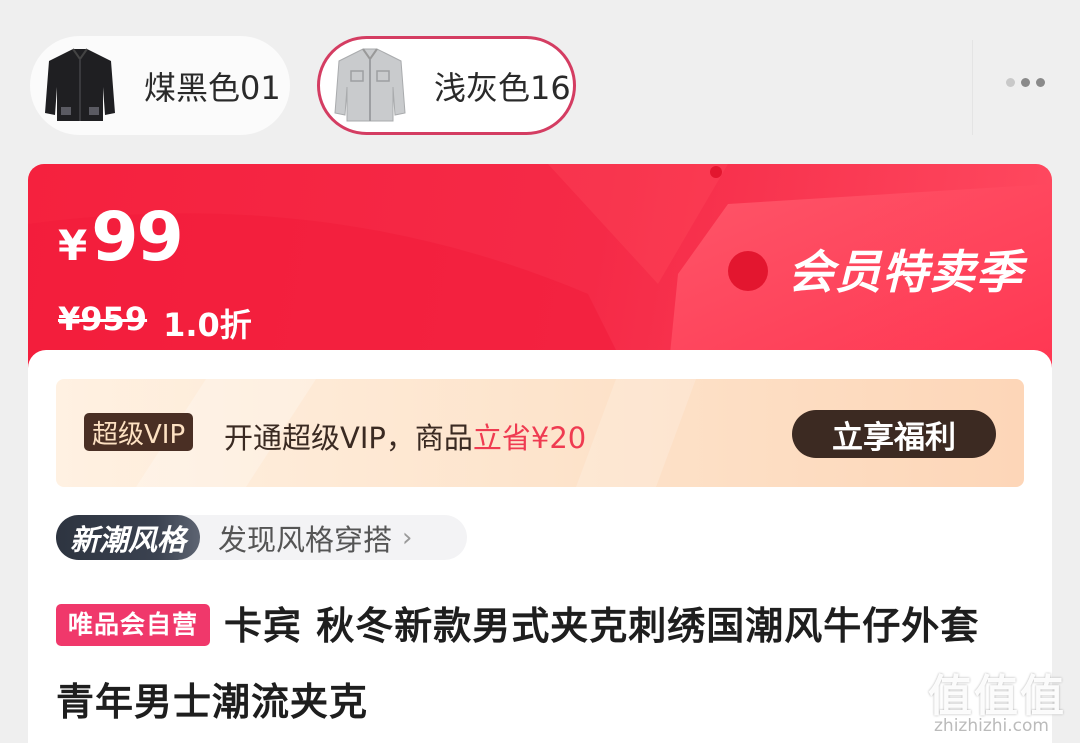 Image resolution: width=1080 pixels, height=743 pixels. I want to click on style-discovery-link: 新潮风格 发现风格穿搭 ›, so click(261, 537).